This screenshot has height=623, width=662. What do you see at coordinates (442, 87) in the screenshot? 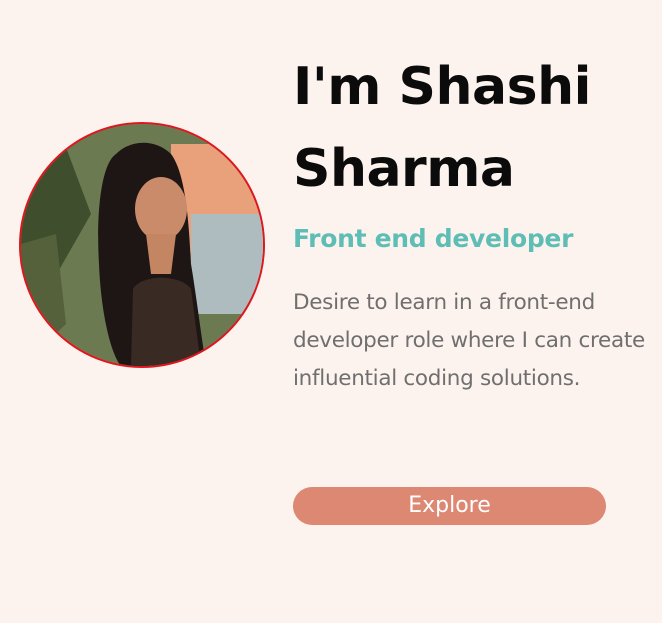
I see `hero-title-line1: I'm Shashi` at bounding box center [442, 87].